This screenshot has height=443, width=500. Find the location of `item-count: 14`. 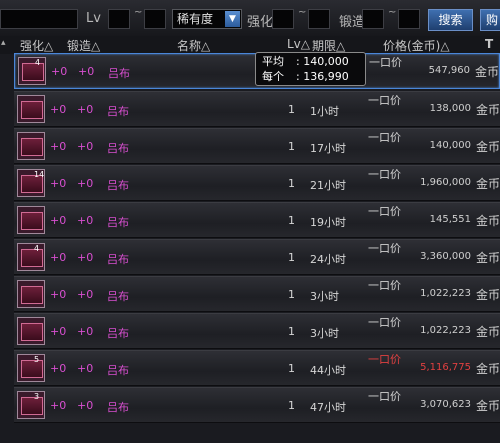

item-count: 14 is located at coordinates (39, 174).